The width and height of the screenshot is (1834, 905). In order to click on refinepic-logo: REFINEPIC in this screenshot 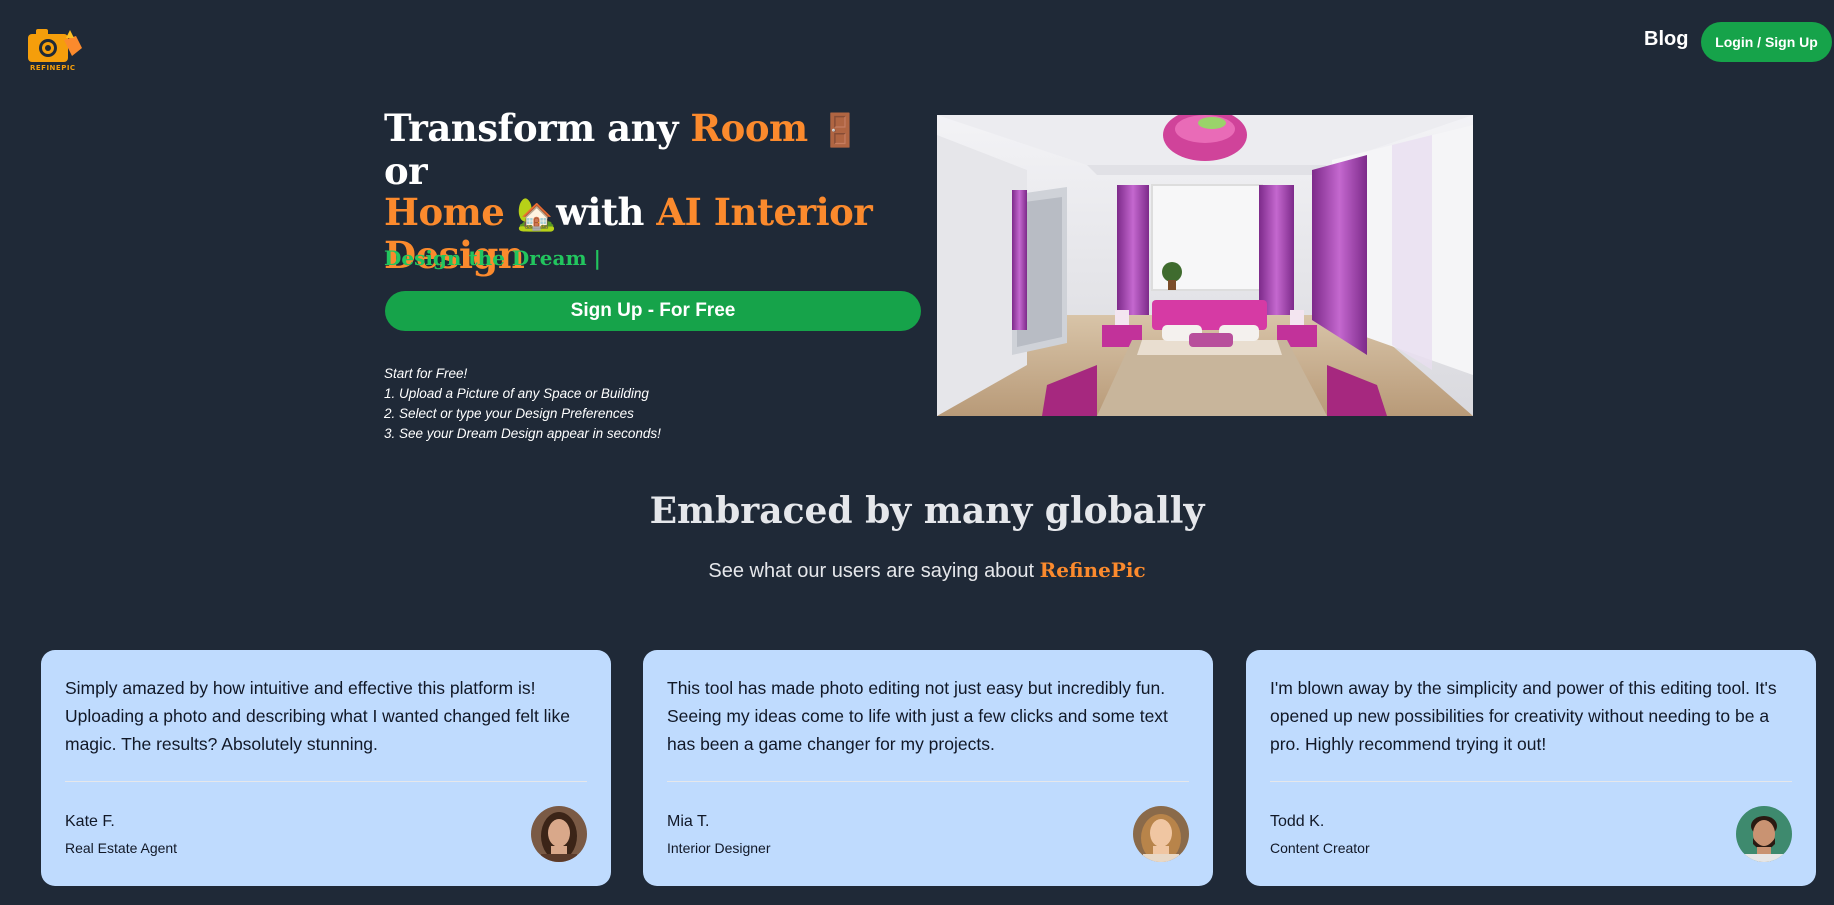, I will do `click(55, 51)`.